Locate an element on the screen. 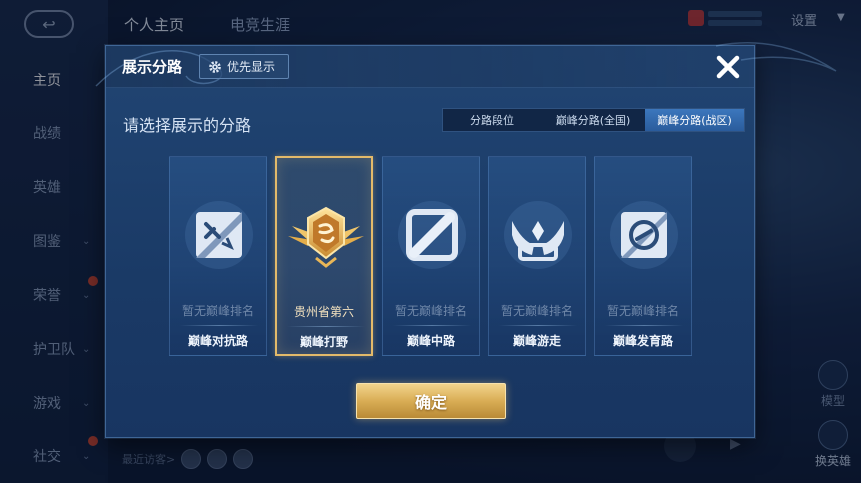 The image size is (861, 483). tab-peak-national: 巅峰分路(全国) is located at coordinates (593, 120).